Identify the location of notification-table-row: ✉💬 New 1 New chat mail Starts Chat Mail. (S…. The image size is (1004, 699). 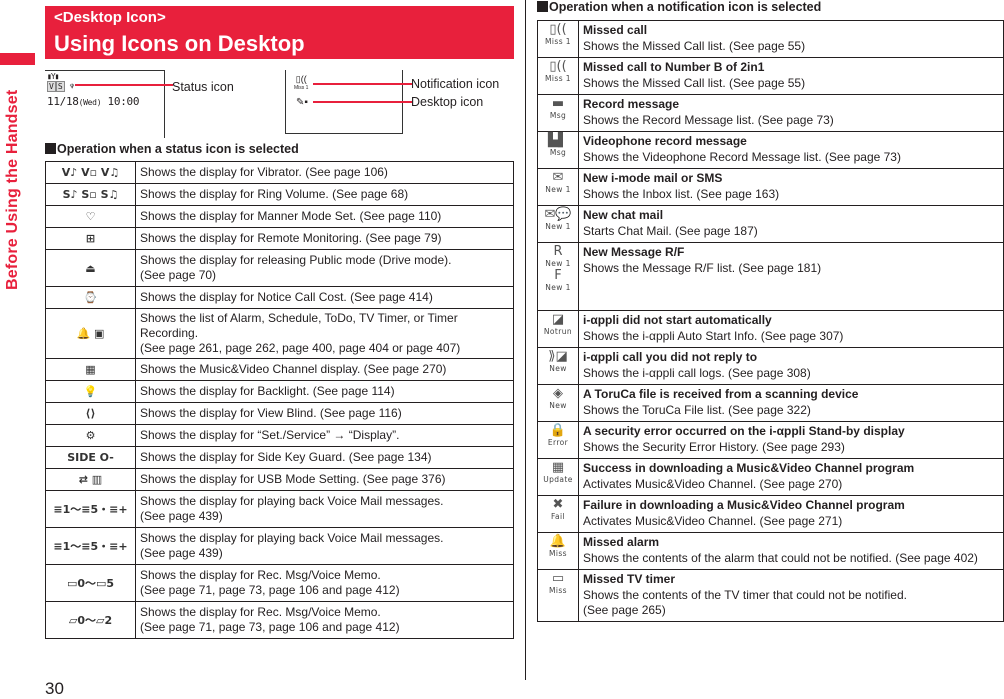
(770, 224).